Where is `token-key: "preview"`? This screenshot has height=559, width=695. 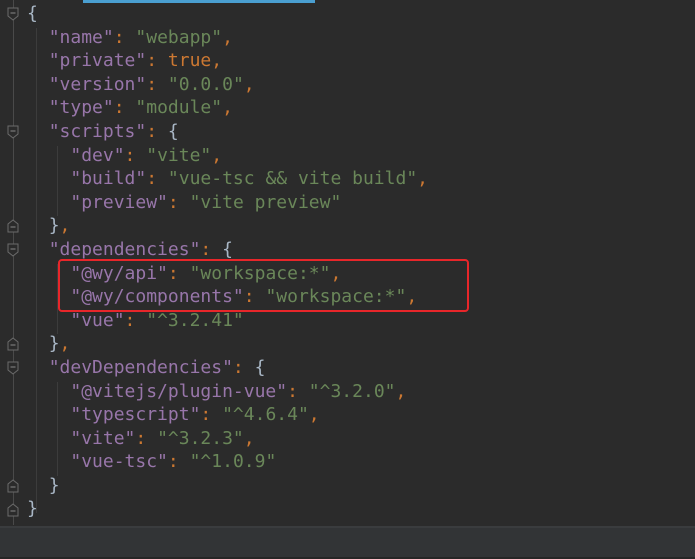
token-key: "preview" is located at coordinates (119, 202).